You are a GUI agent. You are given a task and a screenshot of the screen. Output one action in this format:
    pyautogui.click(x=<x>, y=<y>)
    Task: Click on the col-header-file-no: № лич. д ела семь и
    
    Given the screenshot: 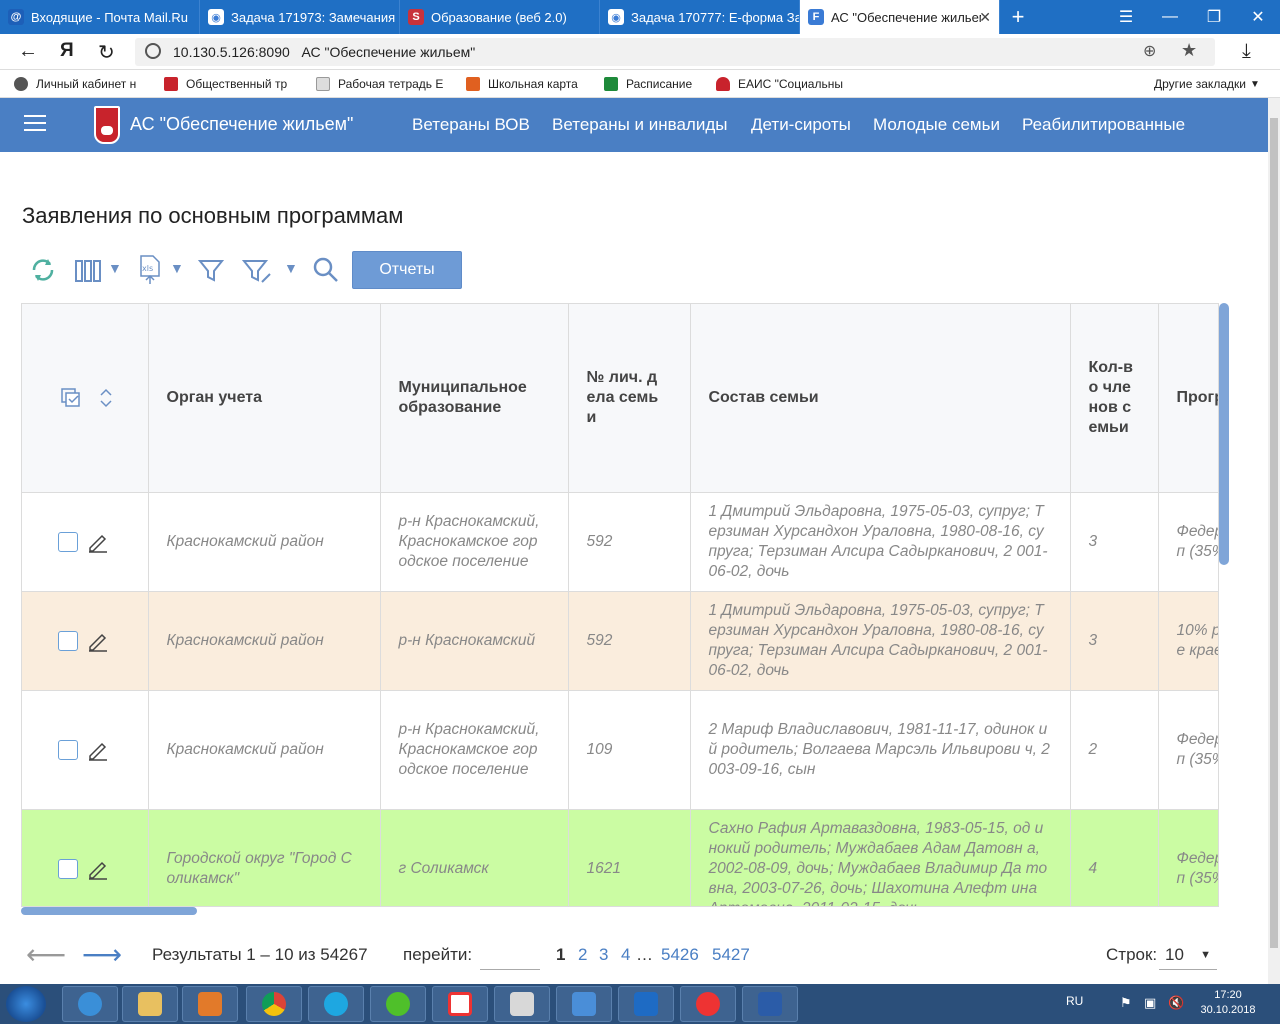 What is the action you would take?
    pyautogui.click(x=629, y=398)
    